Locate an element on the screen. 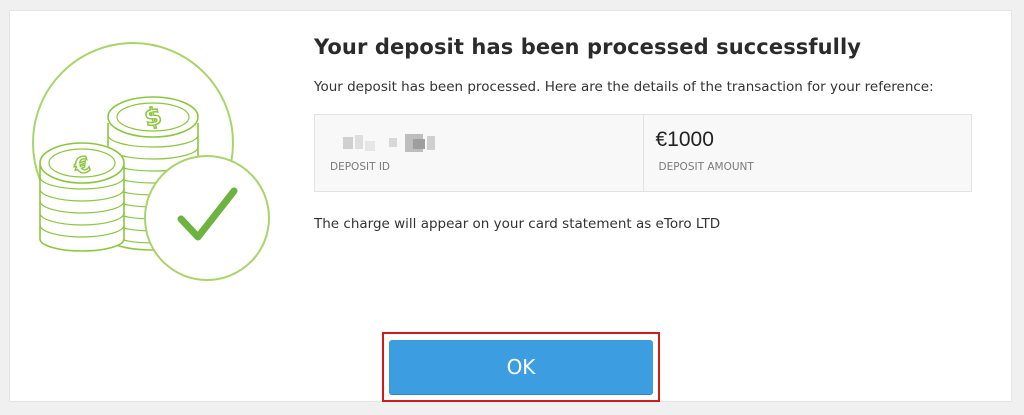 This screenshot has height=415, width=1024. ok-button: OK is located at coordinates (521, 367).